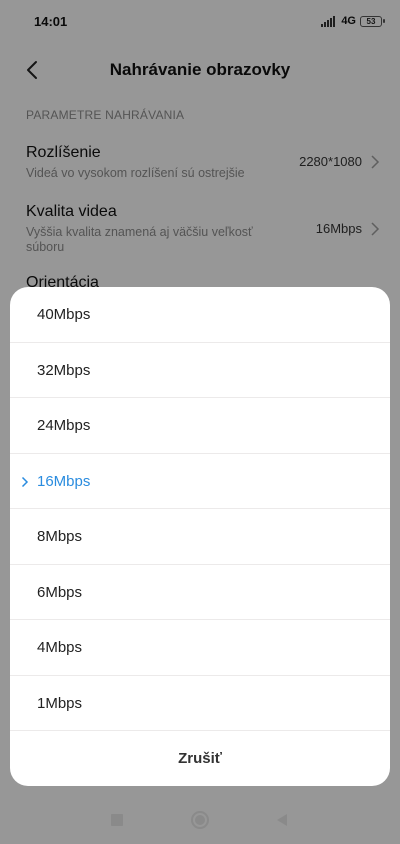 The height and width of the screenshot is (844, 400). What do you see at coordinates (200, 426) in the screenshot?
I see `option-item: 24Mbps` at bounding box center [200, 426].